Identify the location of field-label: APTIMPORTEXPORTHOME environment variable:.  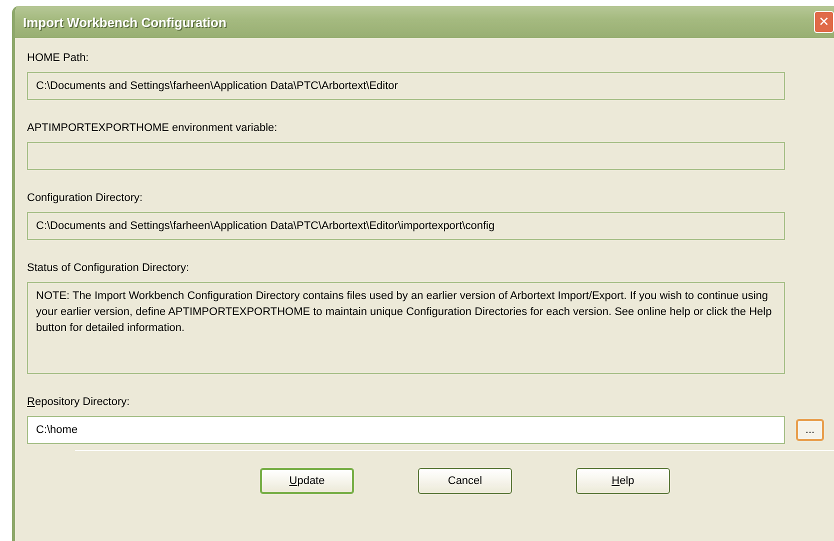
(152, 128).